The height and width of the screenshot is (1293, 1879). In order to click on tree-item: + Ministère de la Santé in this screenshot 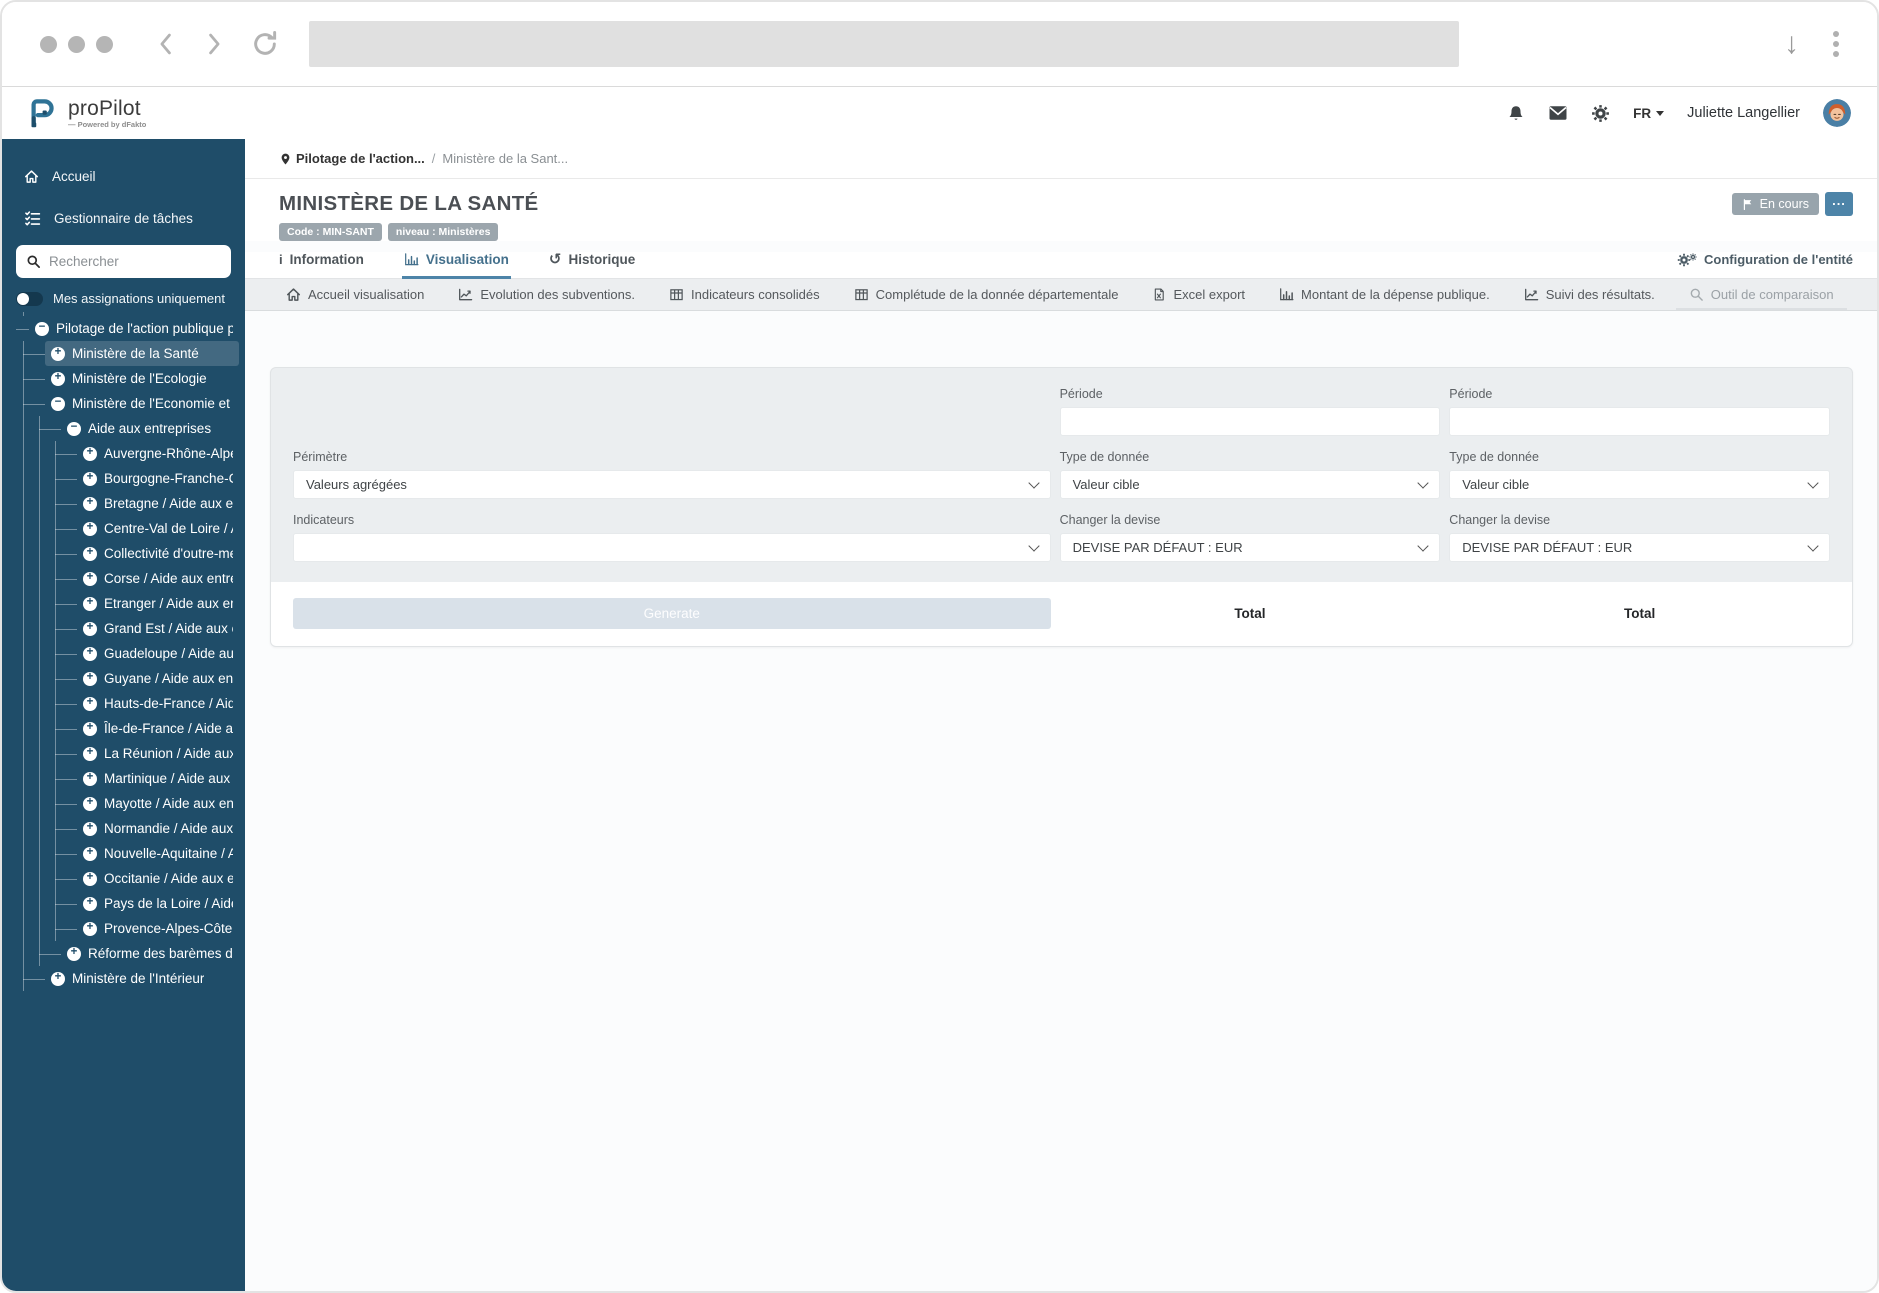, I will do `click(123, 353)`.